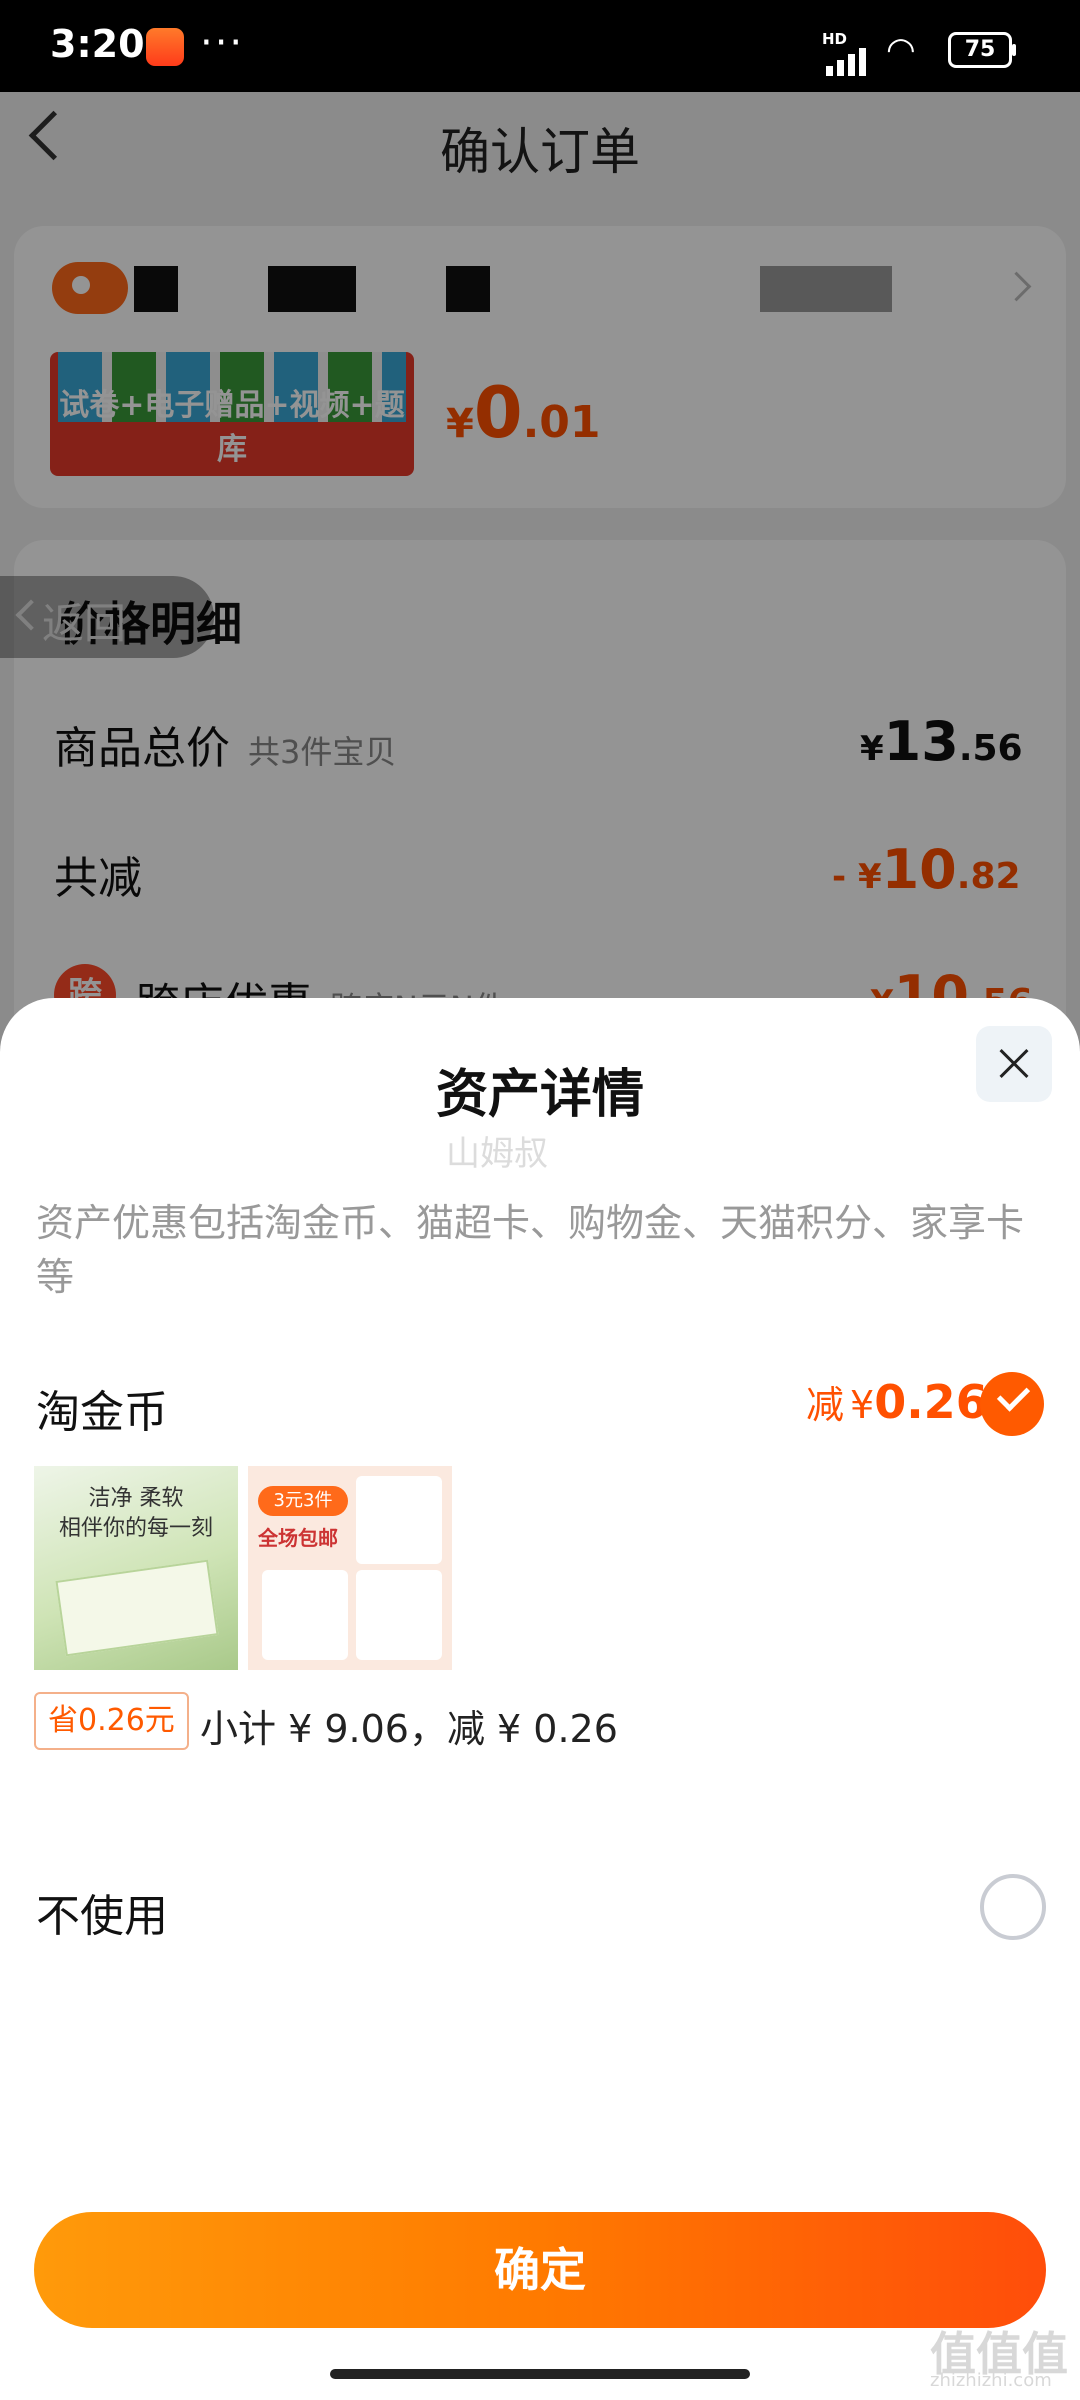 Image resolution: width=1080 pixels, height=2400 pixels. I want to click on confirm-button: 确定, so click(540, 2270).